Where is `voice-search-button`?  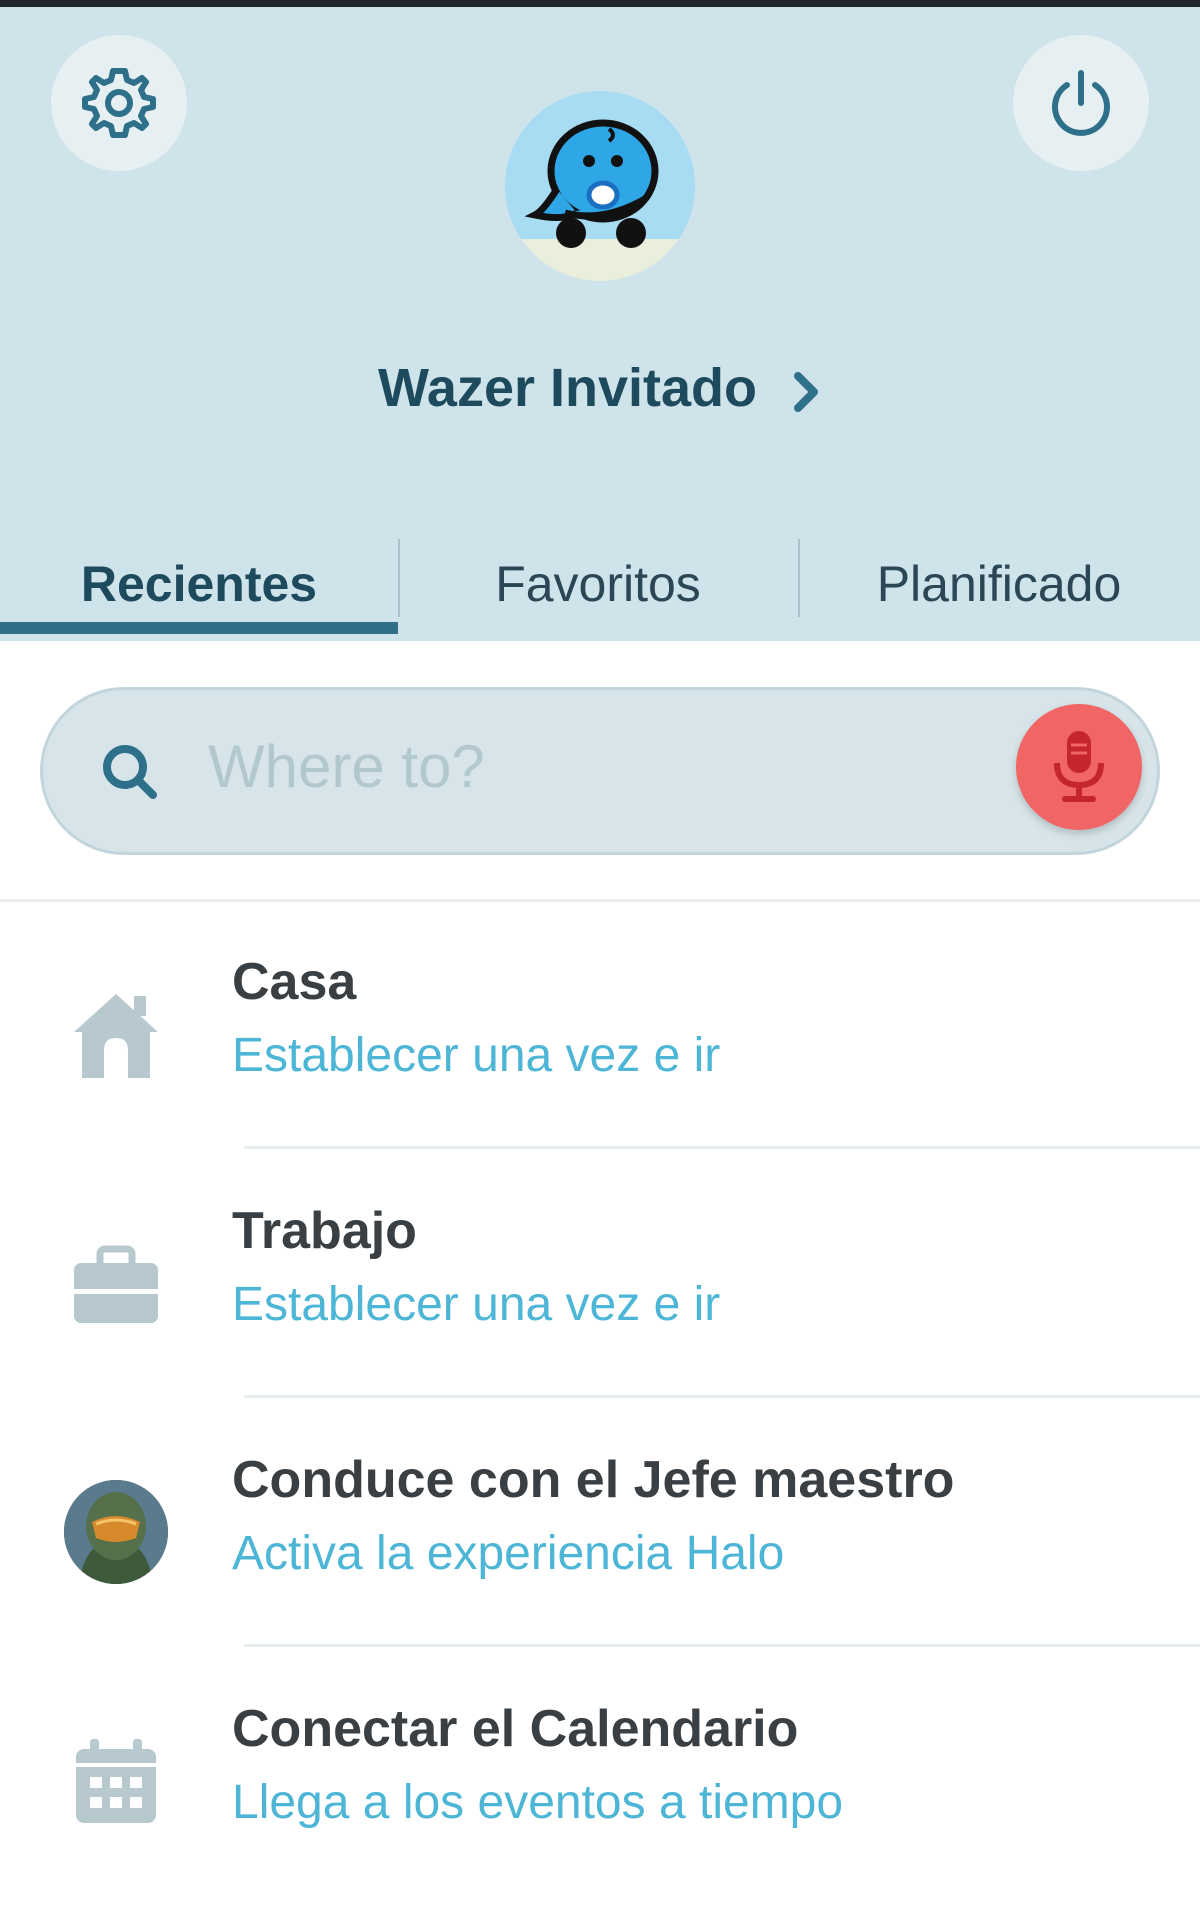 voice-search-button is located at coordinates (1079, 767).